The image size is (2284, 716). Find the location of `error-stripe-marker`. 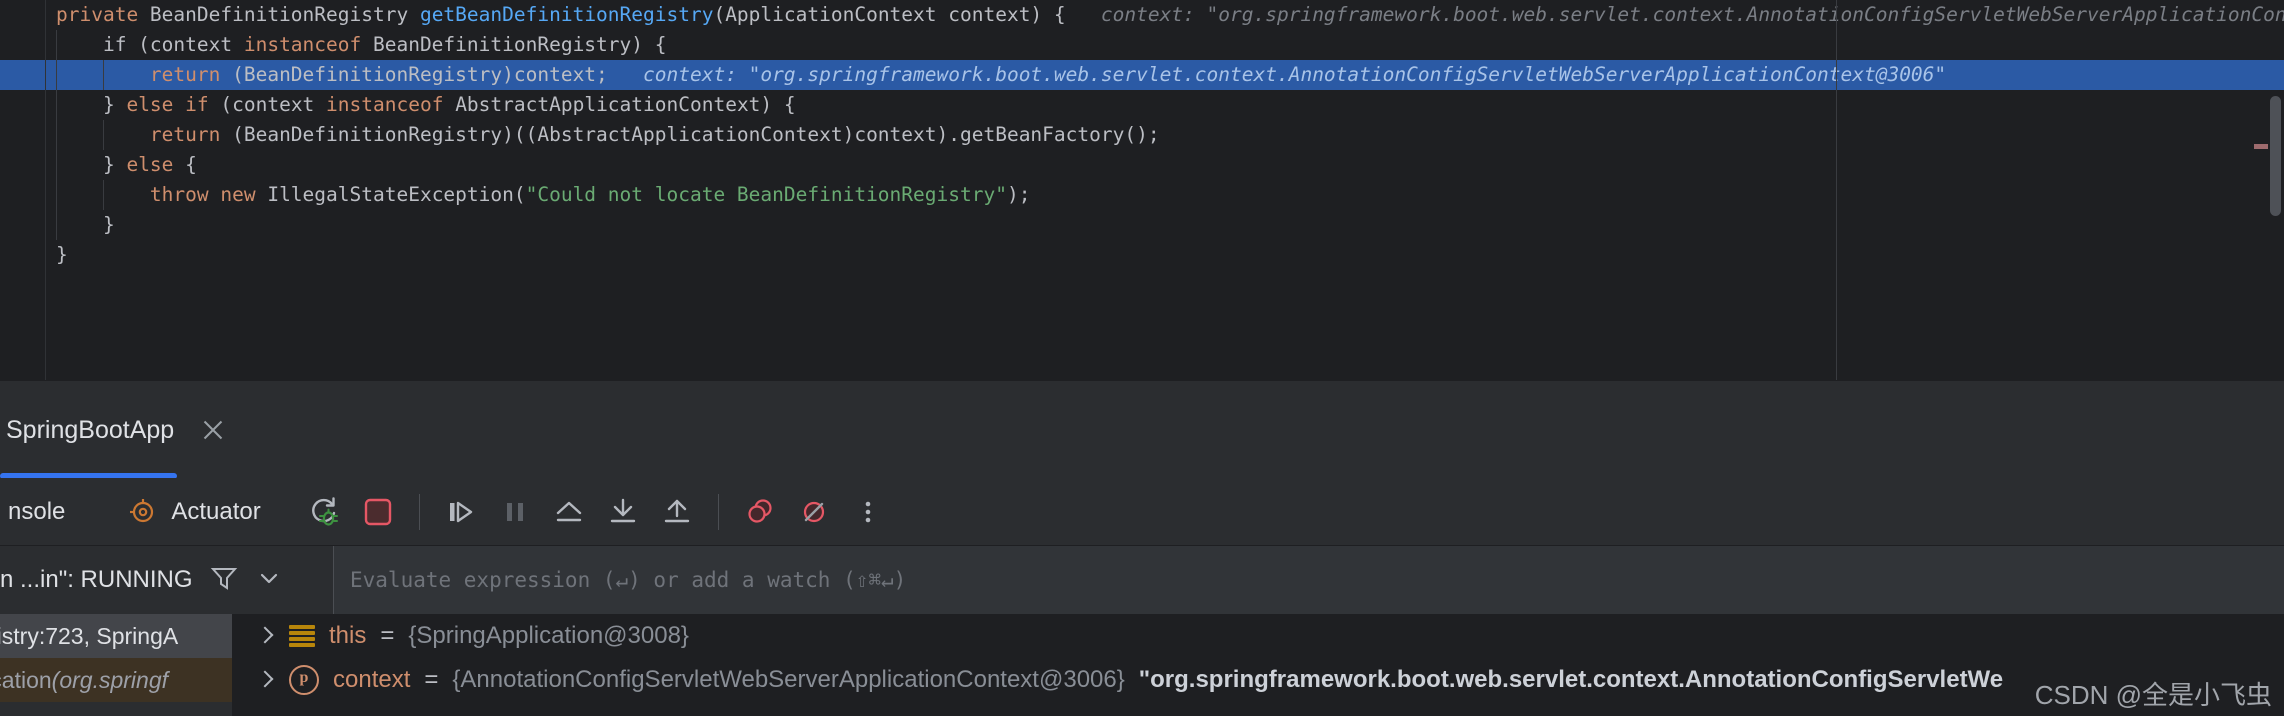

error-stripe-marker is located at coordinates (2261, 146).